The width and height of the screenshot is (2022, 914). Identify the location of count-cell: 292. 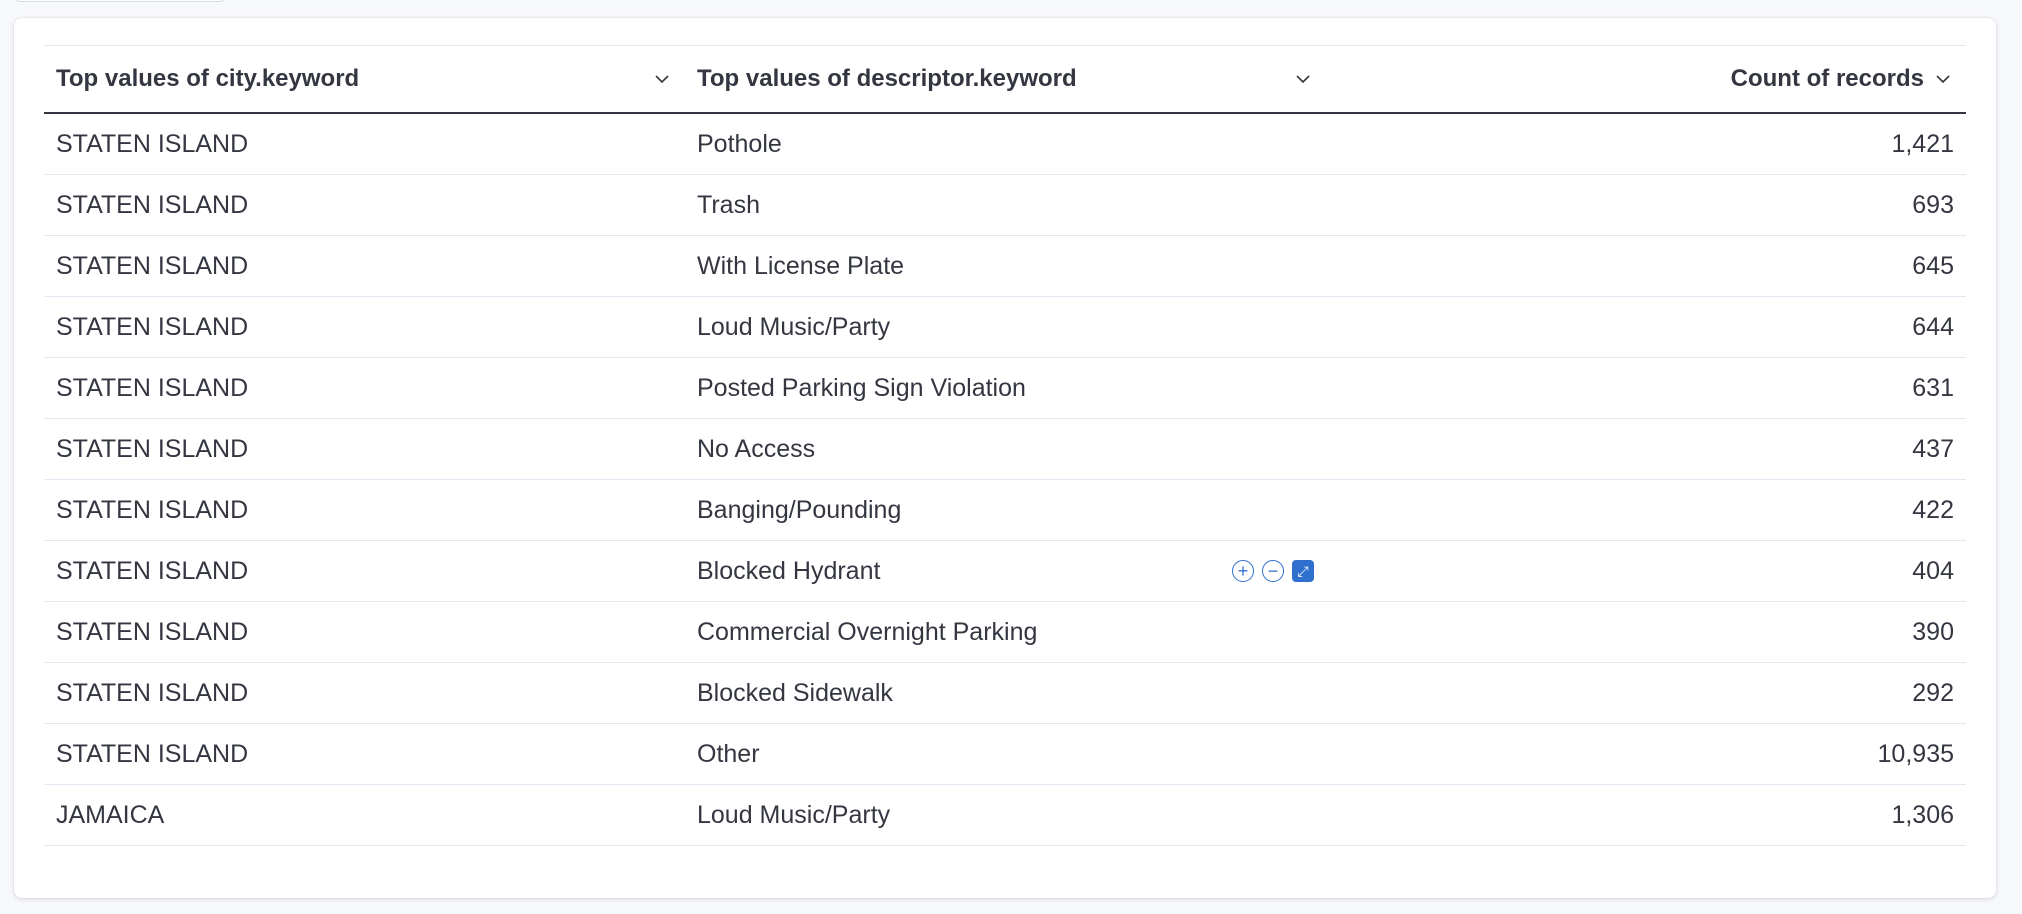
(1646, 693).